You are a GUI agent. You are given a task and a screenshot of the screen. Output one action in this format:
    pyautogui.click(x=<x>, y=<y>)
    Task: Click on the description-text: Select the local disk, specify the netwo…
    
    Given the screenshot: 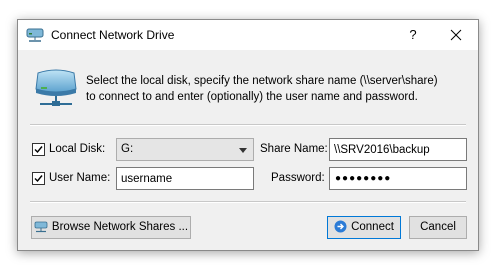 What is the action you would take?
    pyautogui.click(x=276, y=89)
    